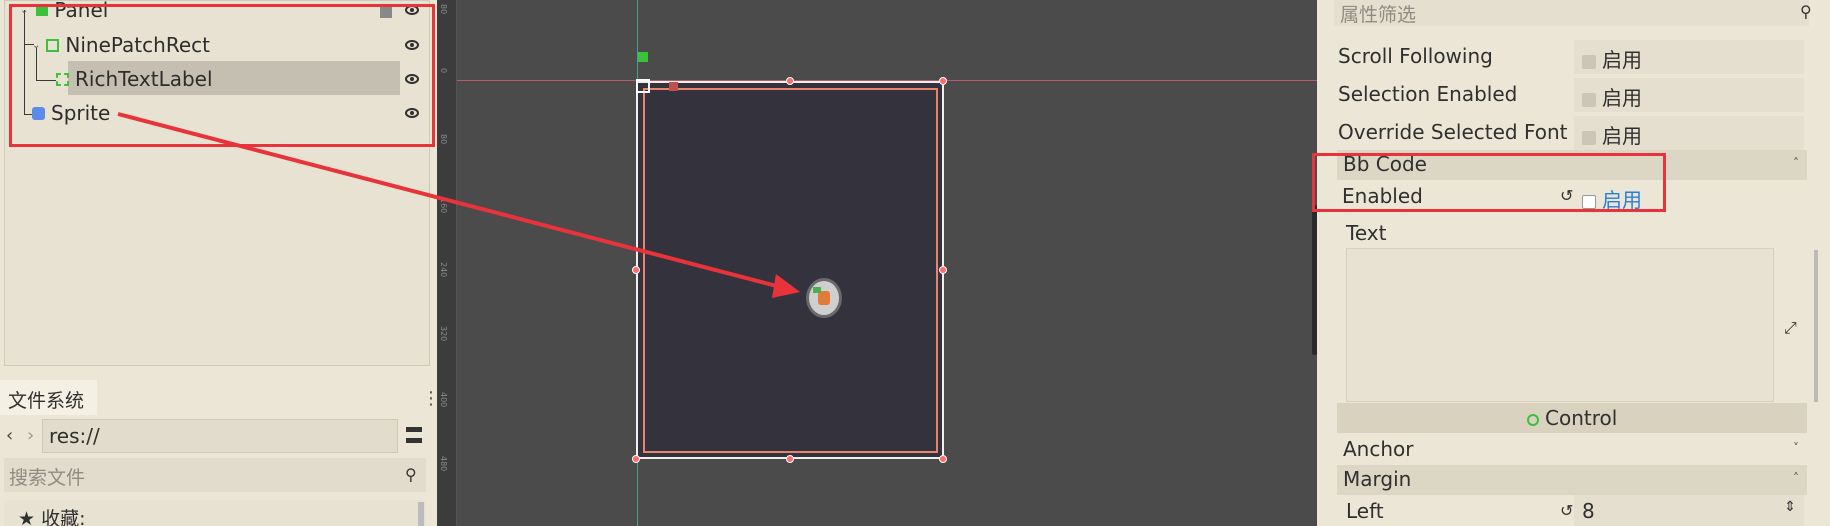  I want to click on search-icon: ⚲, so click(1806, 11).